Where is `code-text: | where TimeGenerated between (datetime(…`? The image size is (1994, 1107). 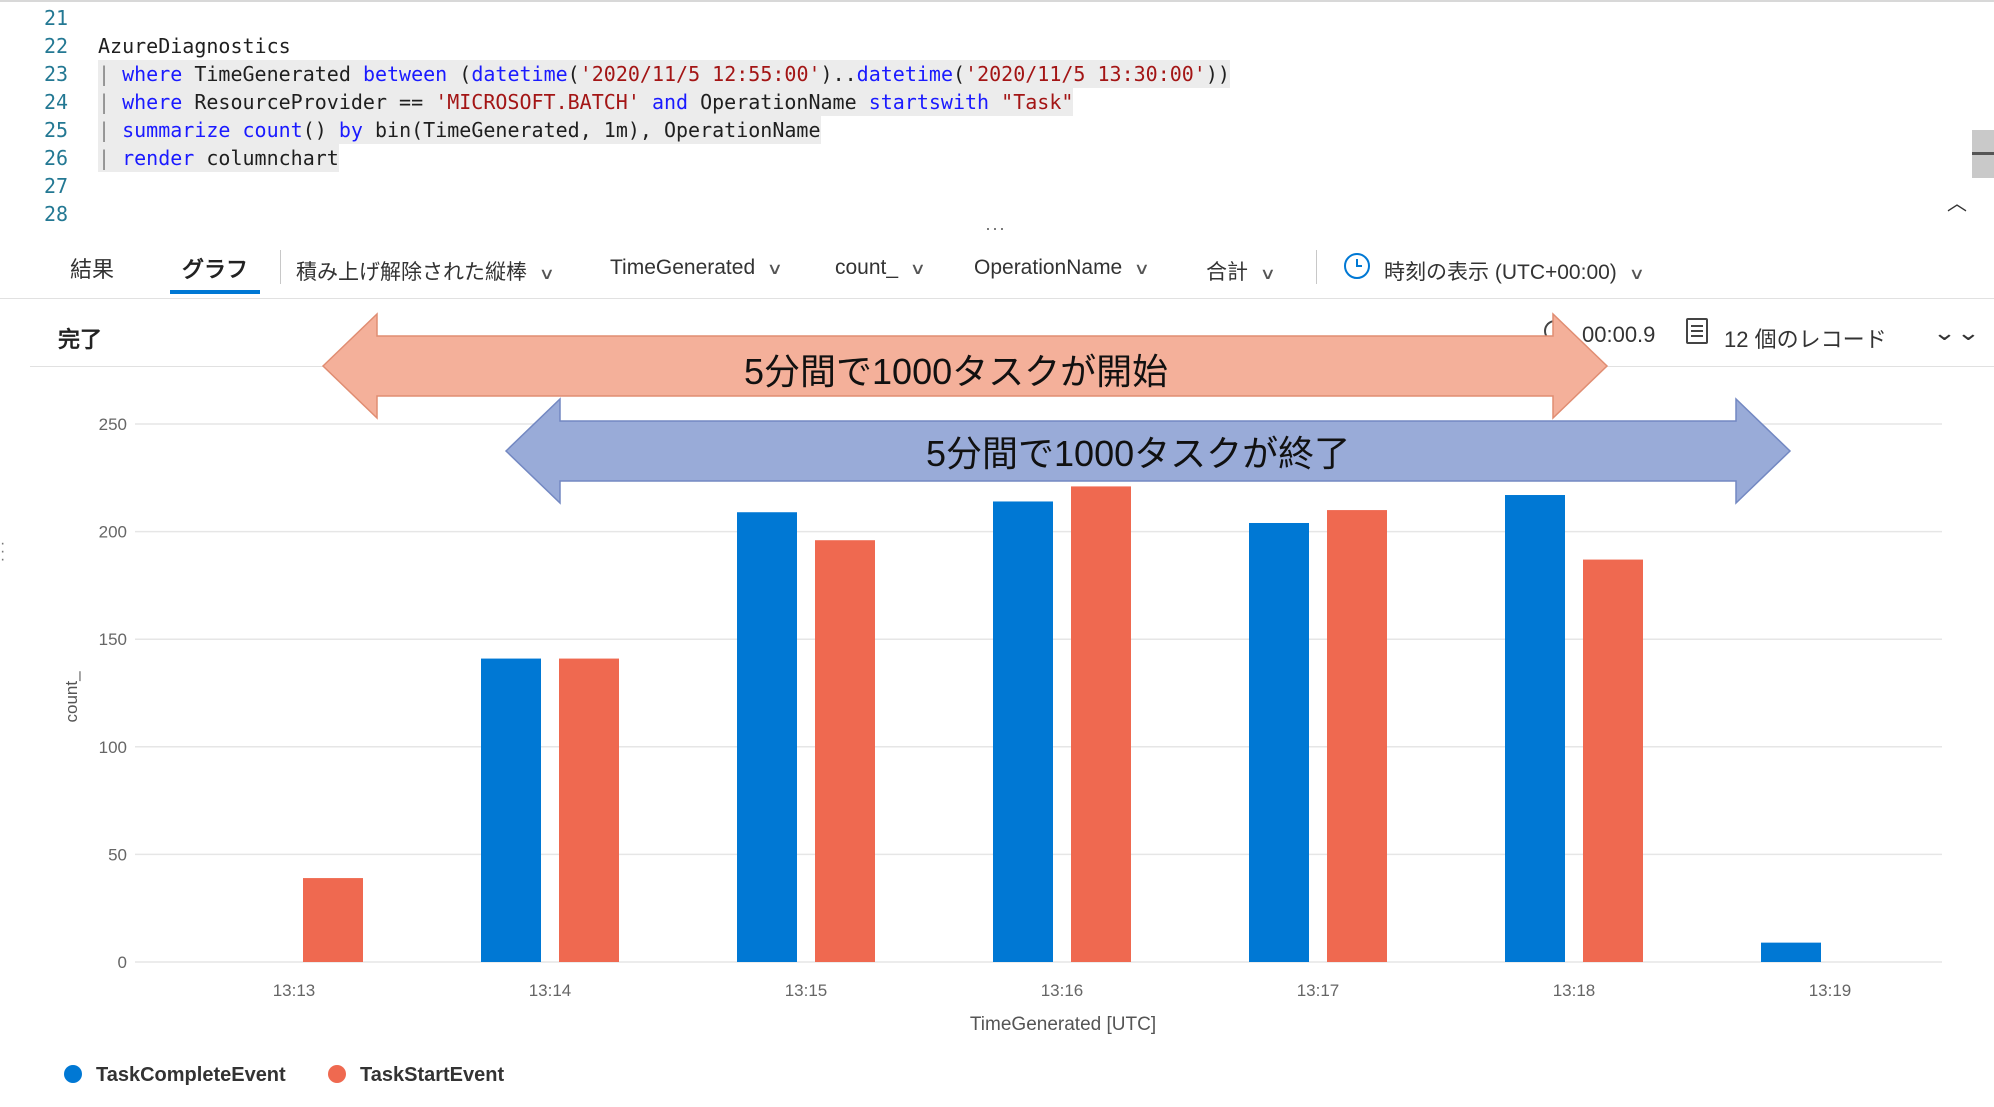 code-text: | where TimeGenerated between (datetime(… is located at coordinates (664, 74).